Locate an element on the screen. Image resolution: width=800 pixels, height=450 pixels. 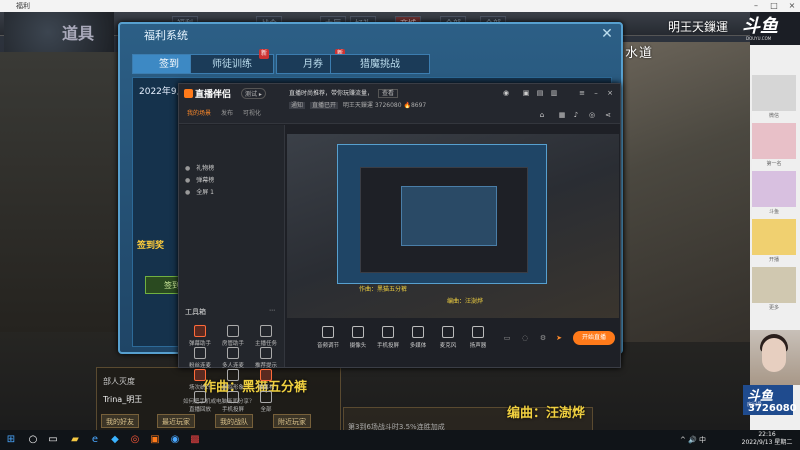
phone-cast-icon is located at coordinates (388, 332).